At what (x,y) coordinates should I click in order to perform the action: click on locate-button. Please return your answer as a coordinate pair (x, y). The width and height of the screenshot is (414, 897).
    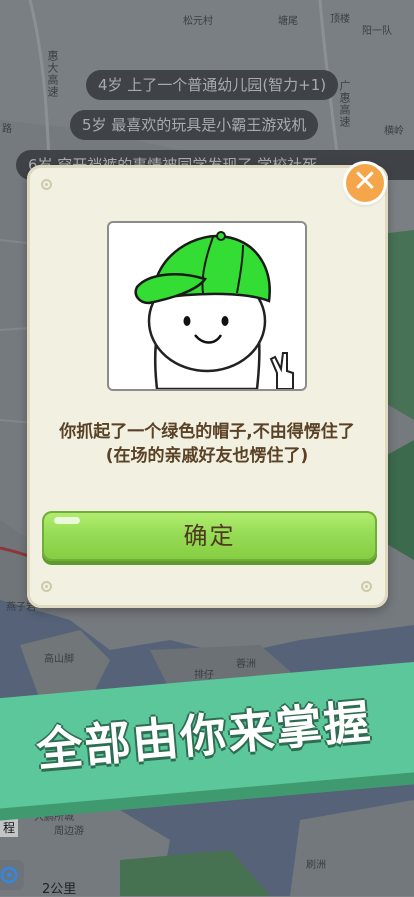
    Looking at the image, I should click on (12, 875).